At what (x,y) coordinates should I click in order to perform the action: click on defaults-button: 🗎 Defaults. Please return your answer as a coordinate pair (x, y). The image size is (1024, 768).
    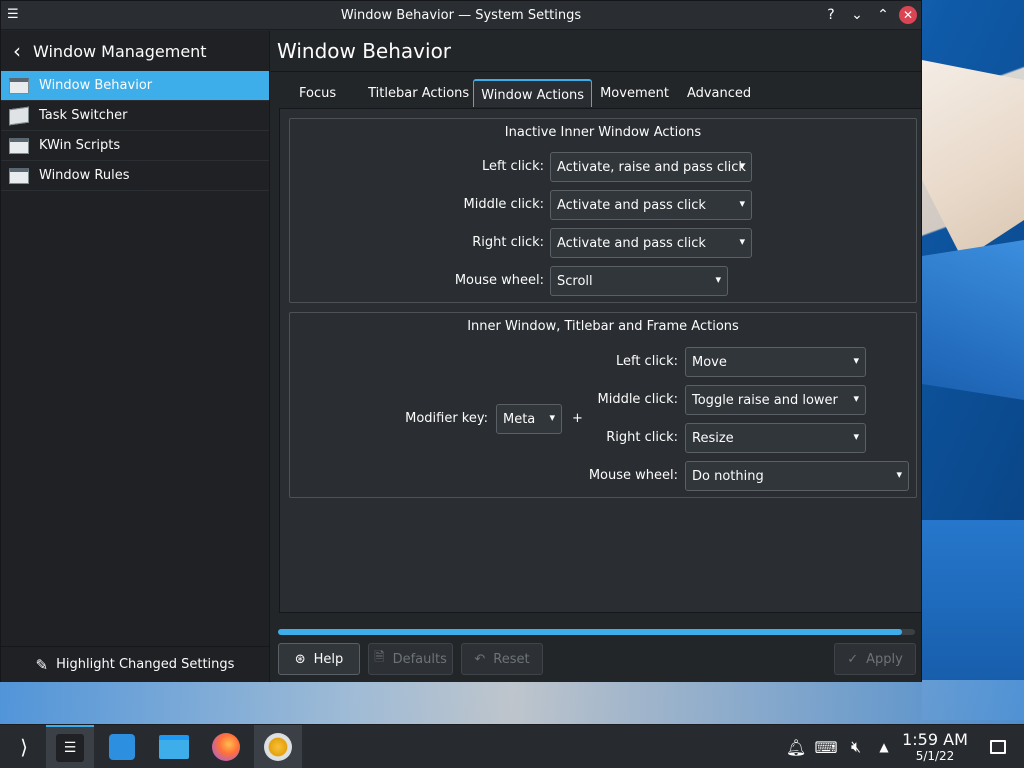
    Looking at the image, I should click on (410, 659).